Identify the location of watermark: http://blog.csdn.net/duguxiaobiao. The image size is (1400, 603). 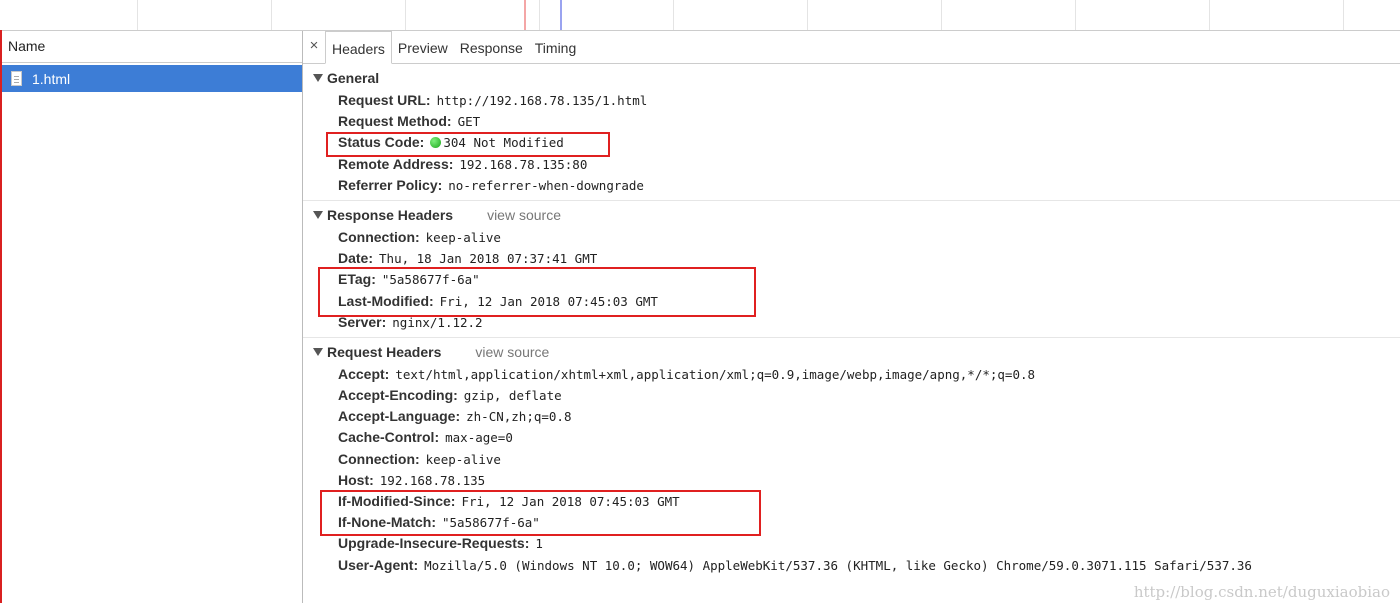
(1261, 592).